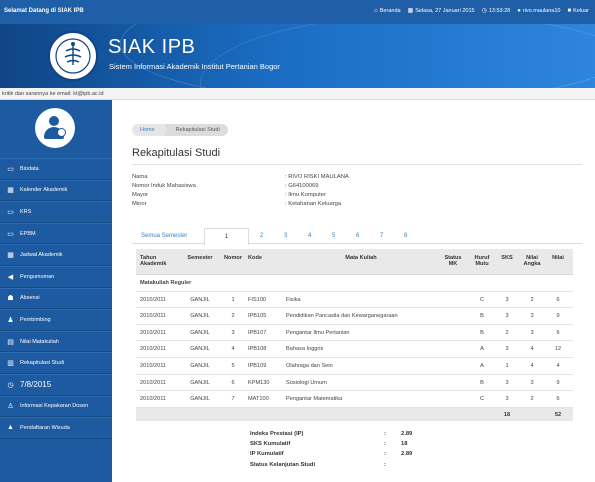  Describe the element at coordinates (56, 320) in the screenshot. I see `sidebar-item-7: ♟ Pembimbing` at that location.